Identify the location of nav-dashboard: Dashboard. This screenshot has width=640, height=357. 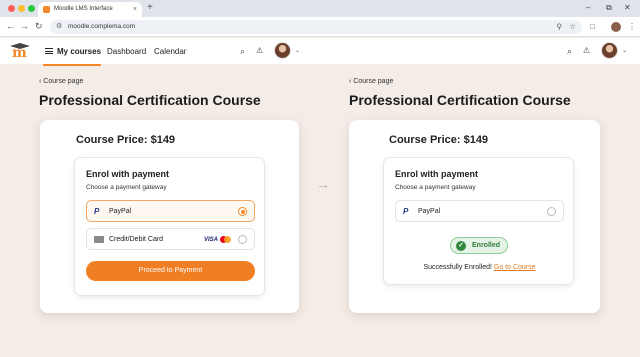
(126, 51).